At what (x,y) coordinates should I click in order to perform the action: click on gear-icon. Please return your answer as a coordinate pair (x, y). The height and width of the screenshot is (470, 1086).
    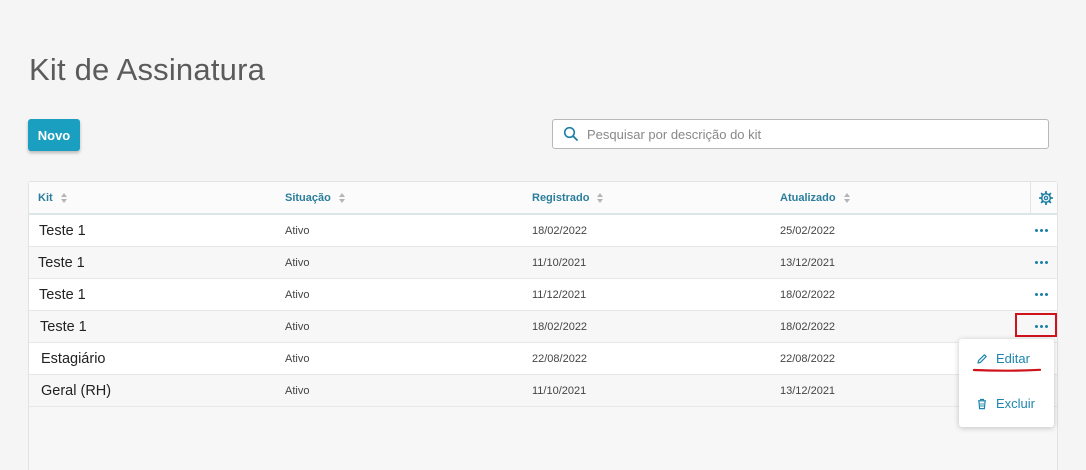
    Looking at the image, I should click on (1046, 197).